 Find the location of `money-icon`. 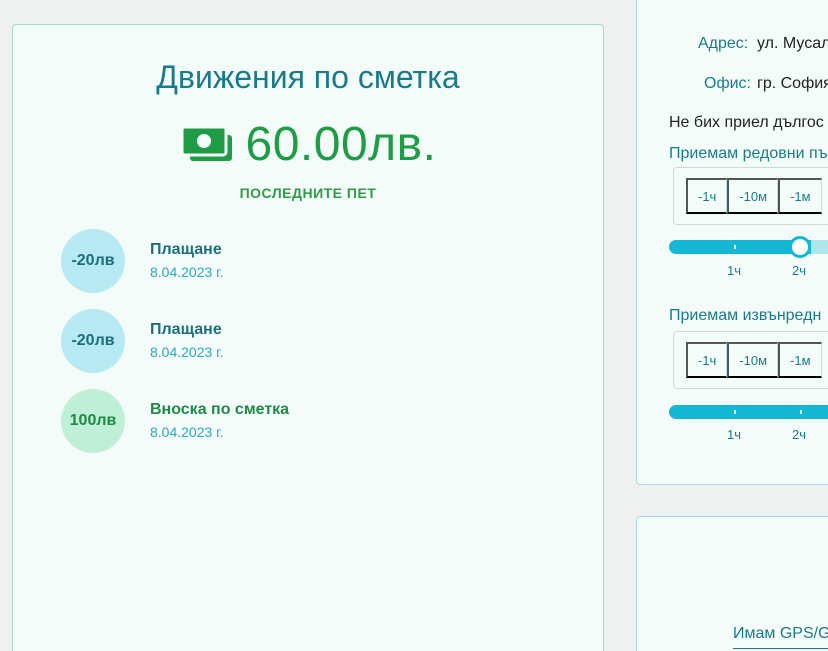

money-icon is located at coordinates (208, 145).